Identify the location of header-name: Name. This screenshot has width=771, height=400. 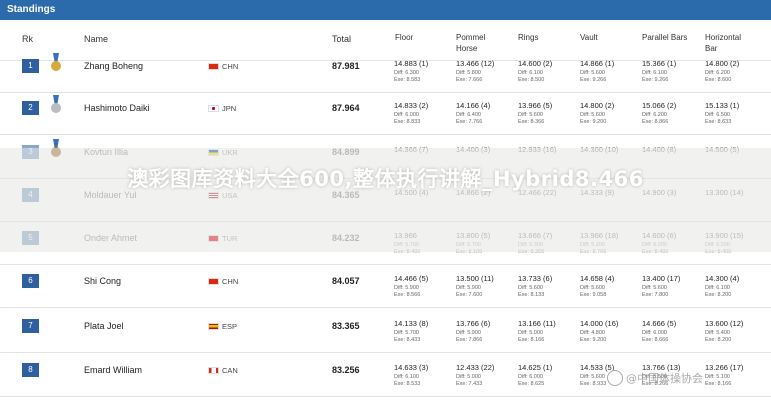
(96, 39).